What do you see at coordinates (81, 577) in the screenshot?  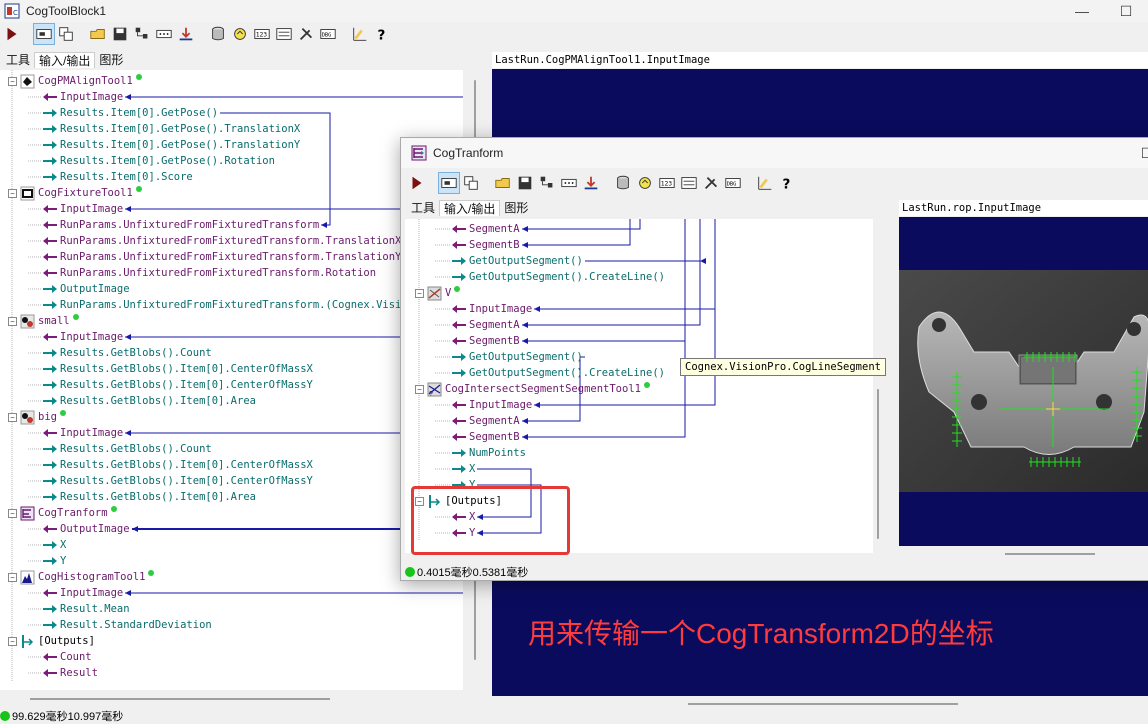 I see `tree-tool-node: − CogHistogramTool1` at bounding box center [81, 577].